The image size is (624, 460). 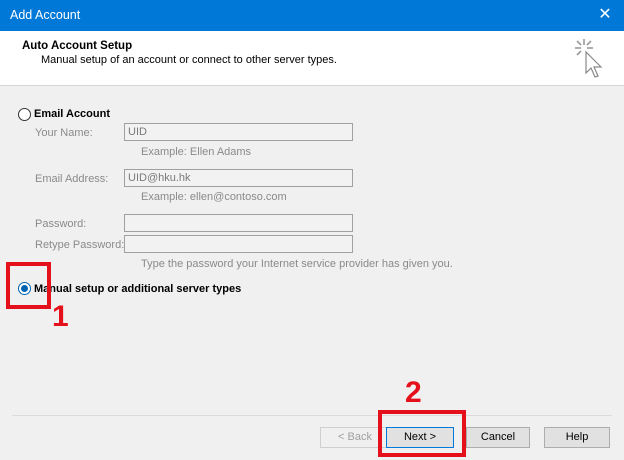 I want to click on step2-number: 2, so click(x=413, y=392).